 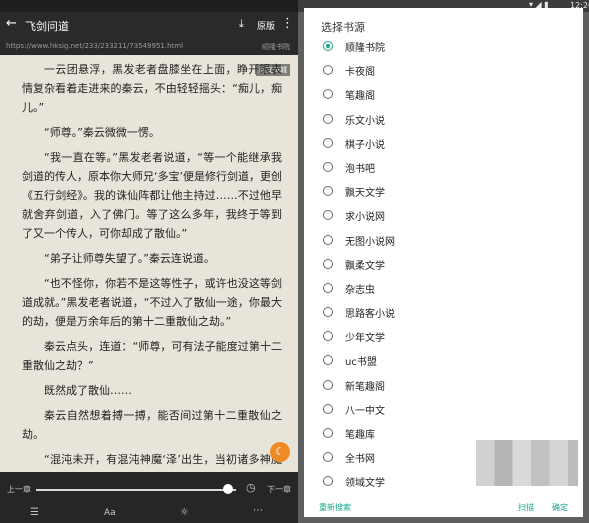 What do you see at coordinates (443, 313) in the screenshot?
I see `source-option: 思路客小说` at bounding box center [443, 313].